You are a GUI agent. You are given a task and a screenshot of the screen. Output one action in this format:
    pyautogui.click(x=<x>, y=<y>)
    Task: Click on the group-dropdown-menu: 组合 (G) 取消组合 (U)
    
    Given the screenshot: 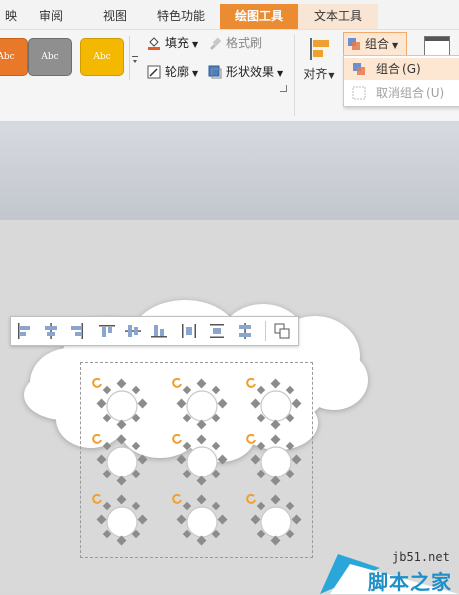 What is the action you would take?
    pyautogui.click(x=401, y=81)
    